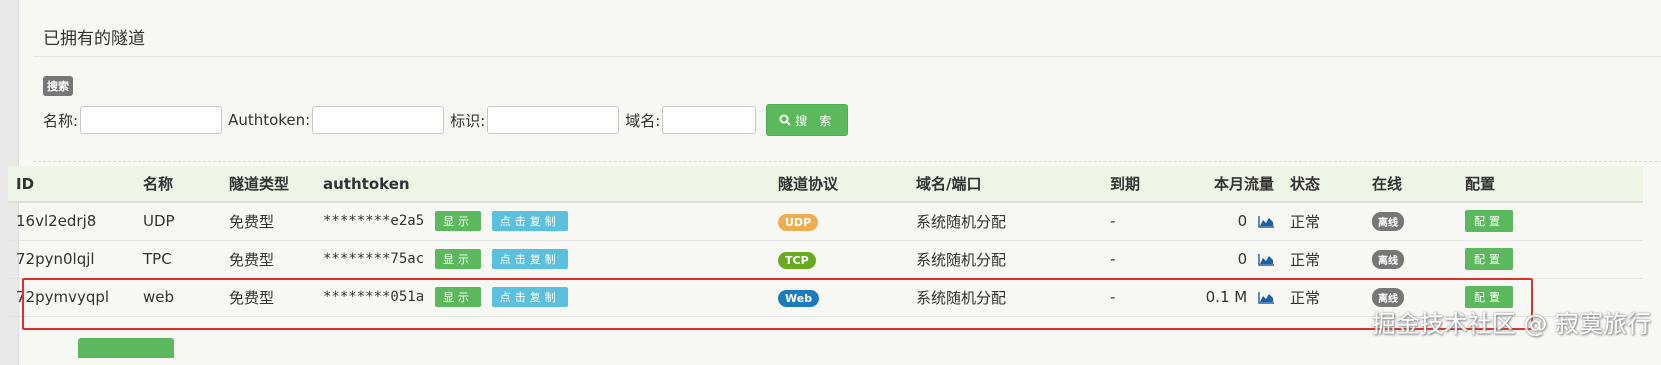  What do you see at coordinates (468, 120) in the screenshot?
I see `identifier-label: 标识:` at bounding box center [468, 120].